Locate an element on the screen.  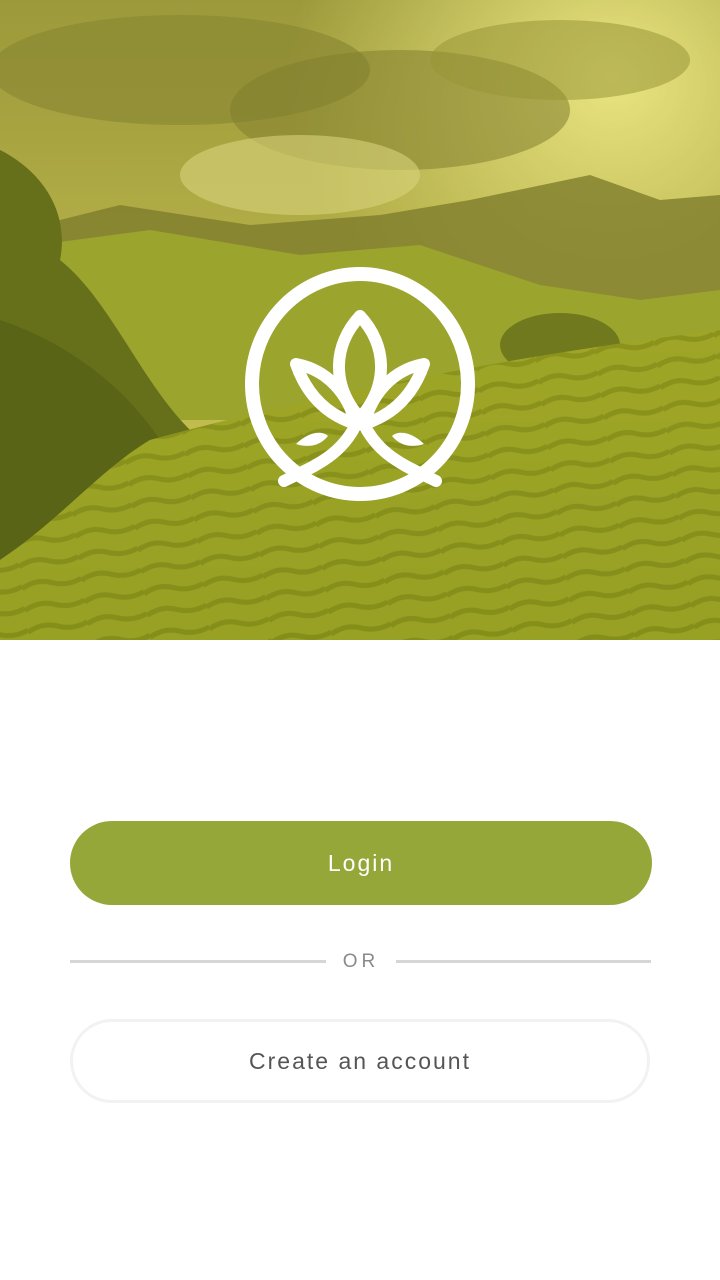
or-divider-label: OR is located at coordinates (361, 961).